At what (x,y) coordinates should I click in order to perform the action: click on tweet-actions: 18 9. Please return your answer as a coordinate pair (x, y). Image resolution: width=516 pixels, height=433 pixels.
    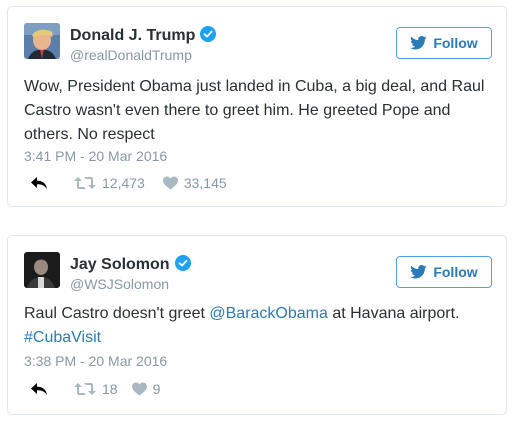
    Looking at the image, I should click on (95, 389).